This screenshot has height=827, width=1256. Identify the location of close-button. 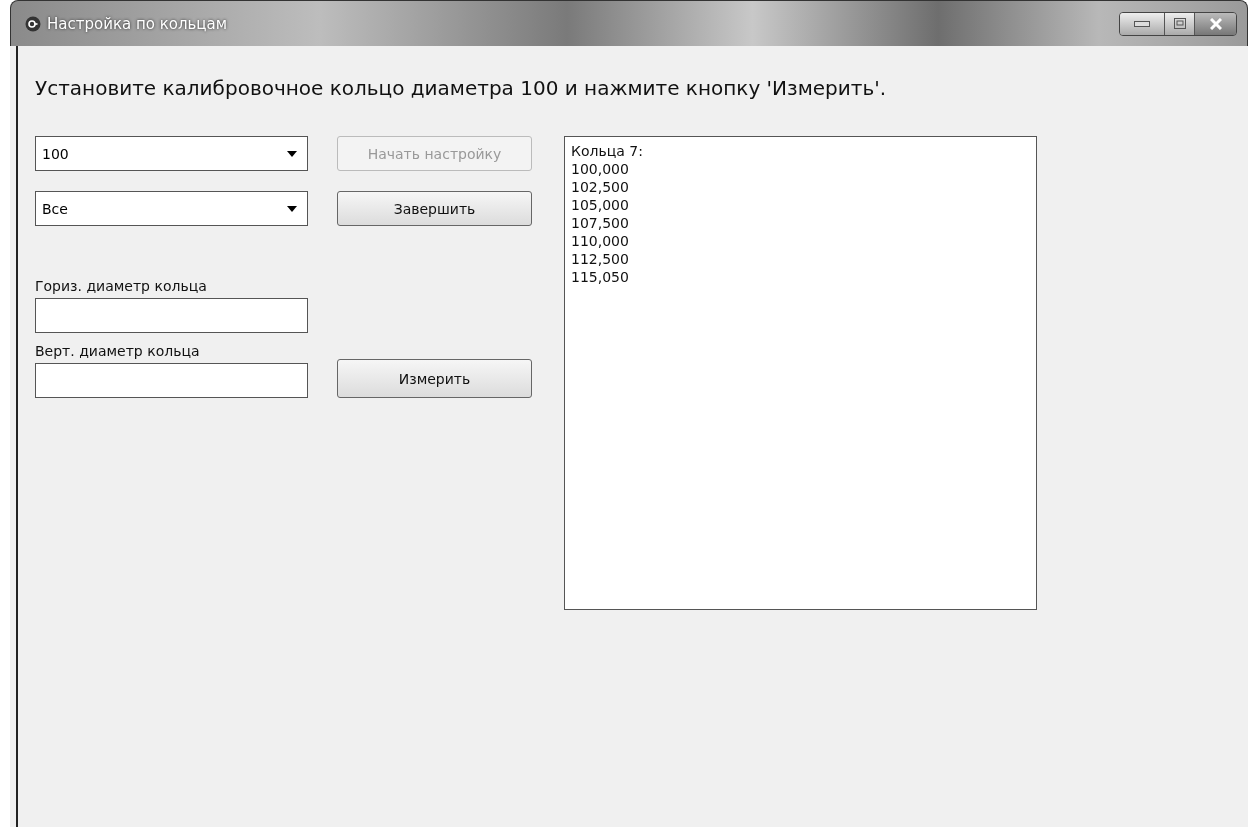
(1215, 23).